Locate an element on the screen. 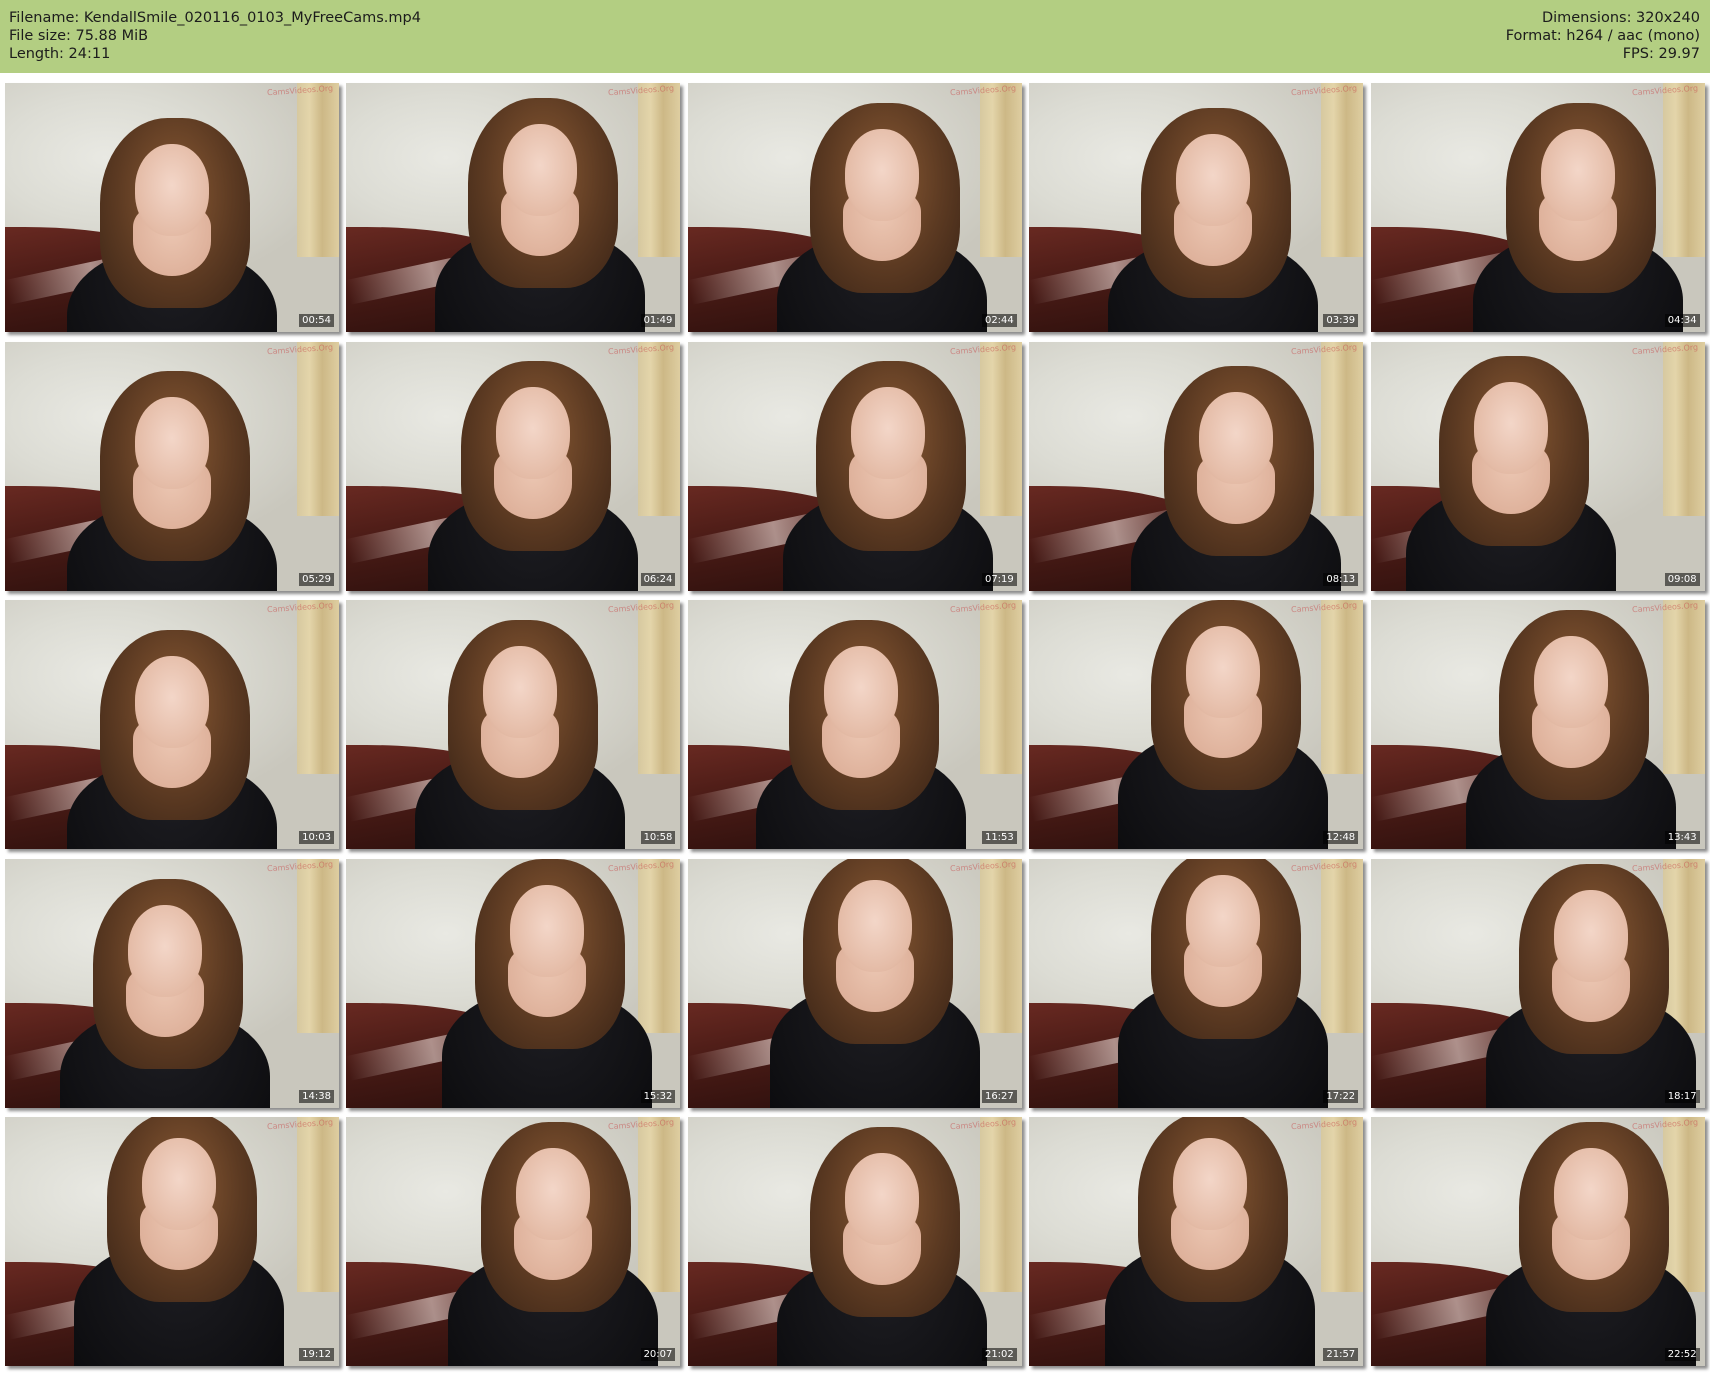  video-frame-thumbnail: CamsVideos.Org 20:07 is located at coordinates (513, 1242).